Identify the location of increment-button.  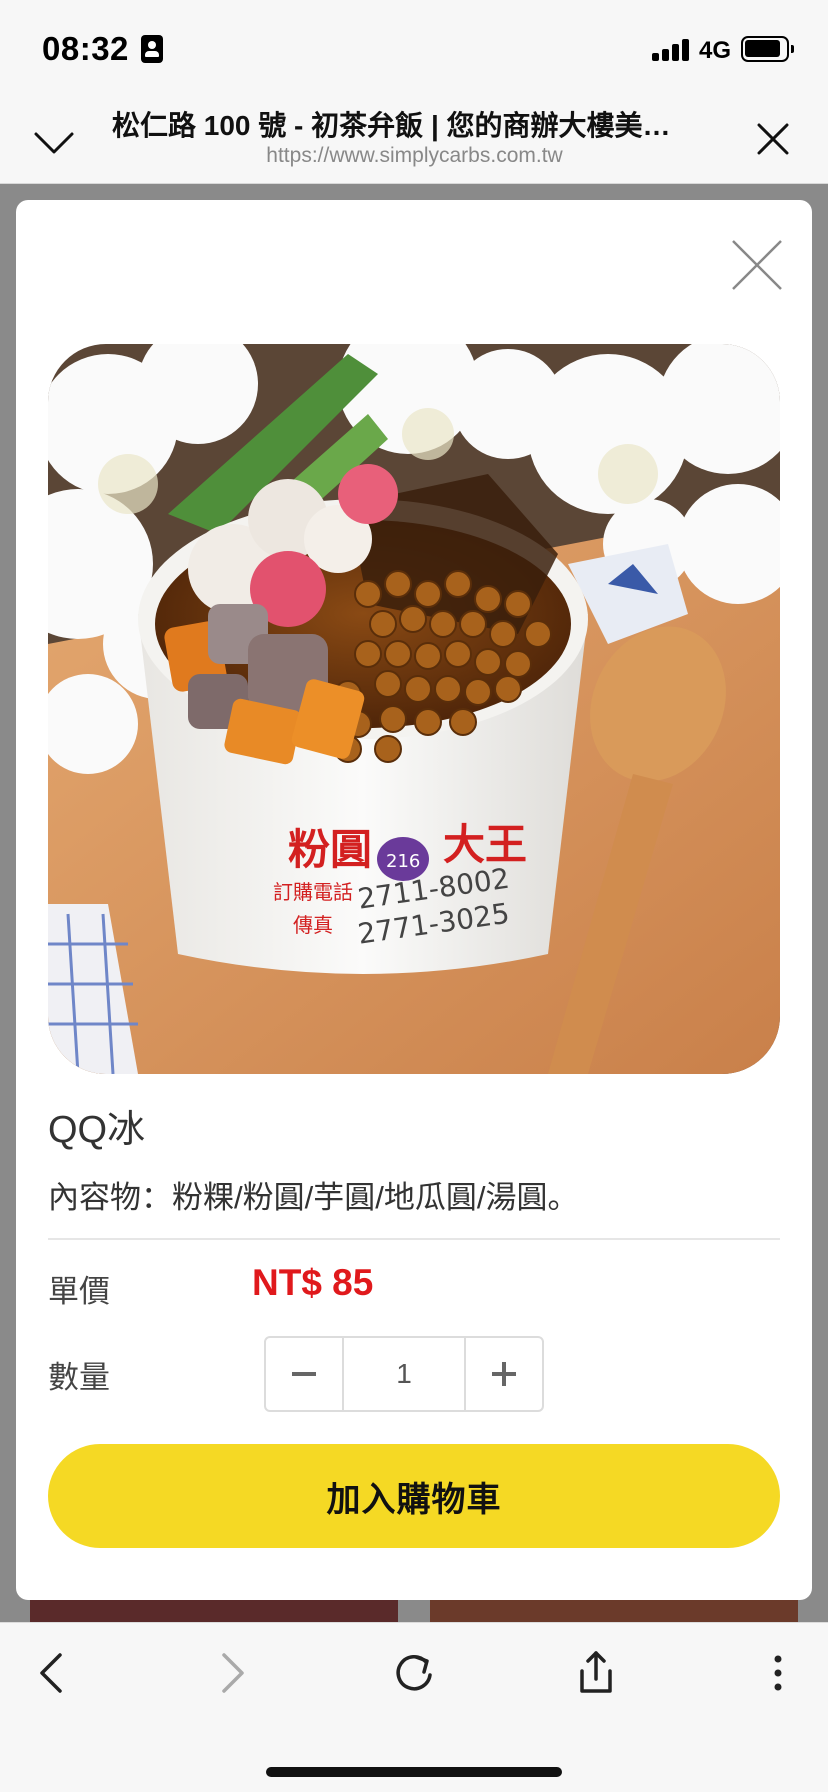
(504, 1374).